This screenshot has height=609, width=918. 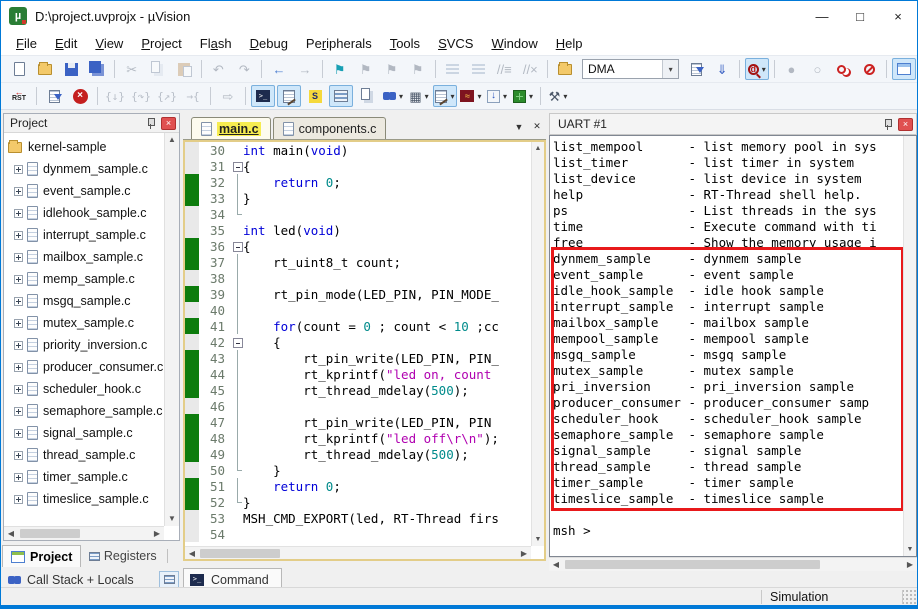 I want to click on menu-flash: Flash, so click(x=216, y=43).